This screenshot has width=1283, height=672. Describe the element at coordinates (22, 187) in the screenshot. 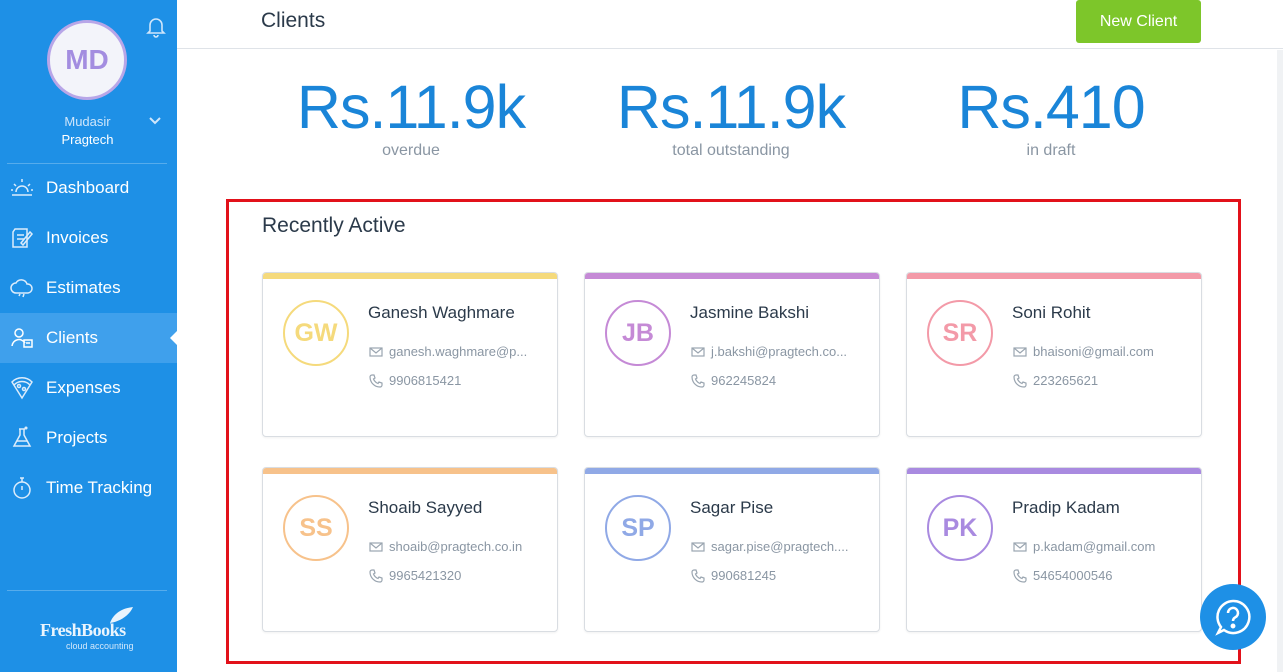

I see `dashboard-icon` at that location.